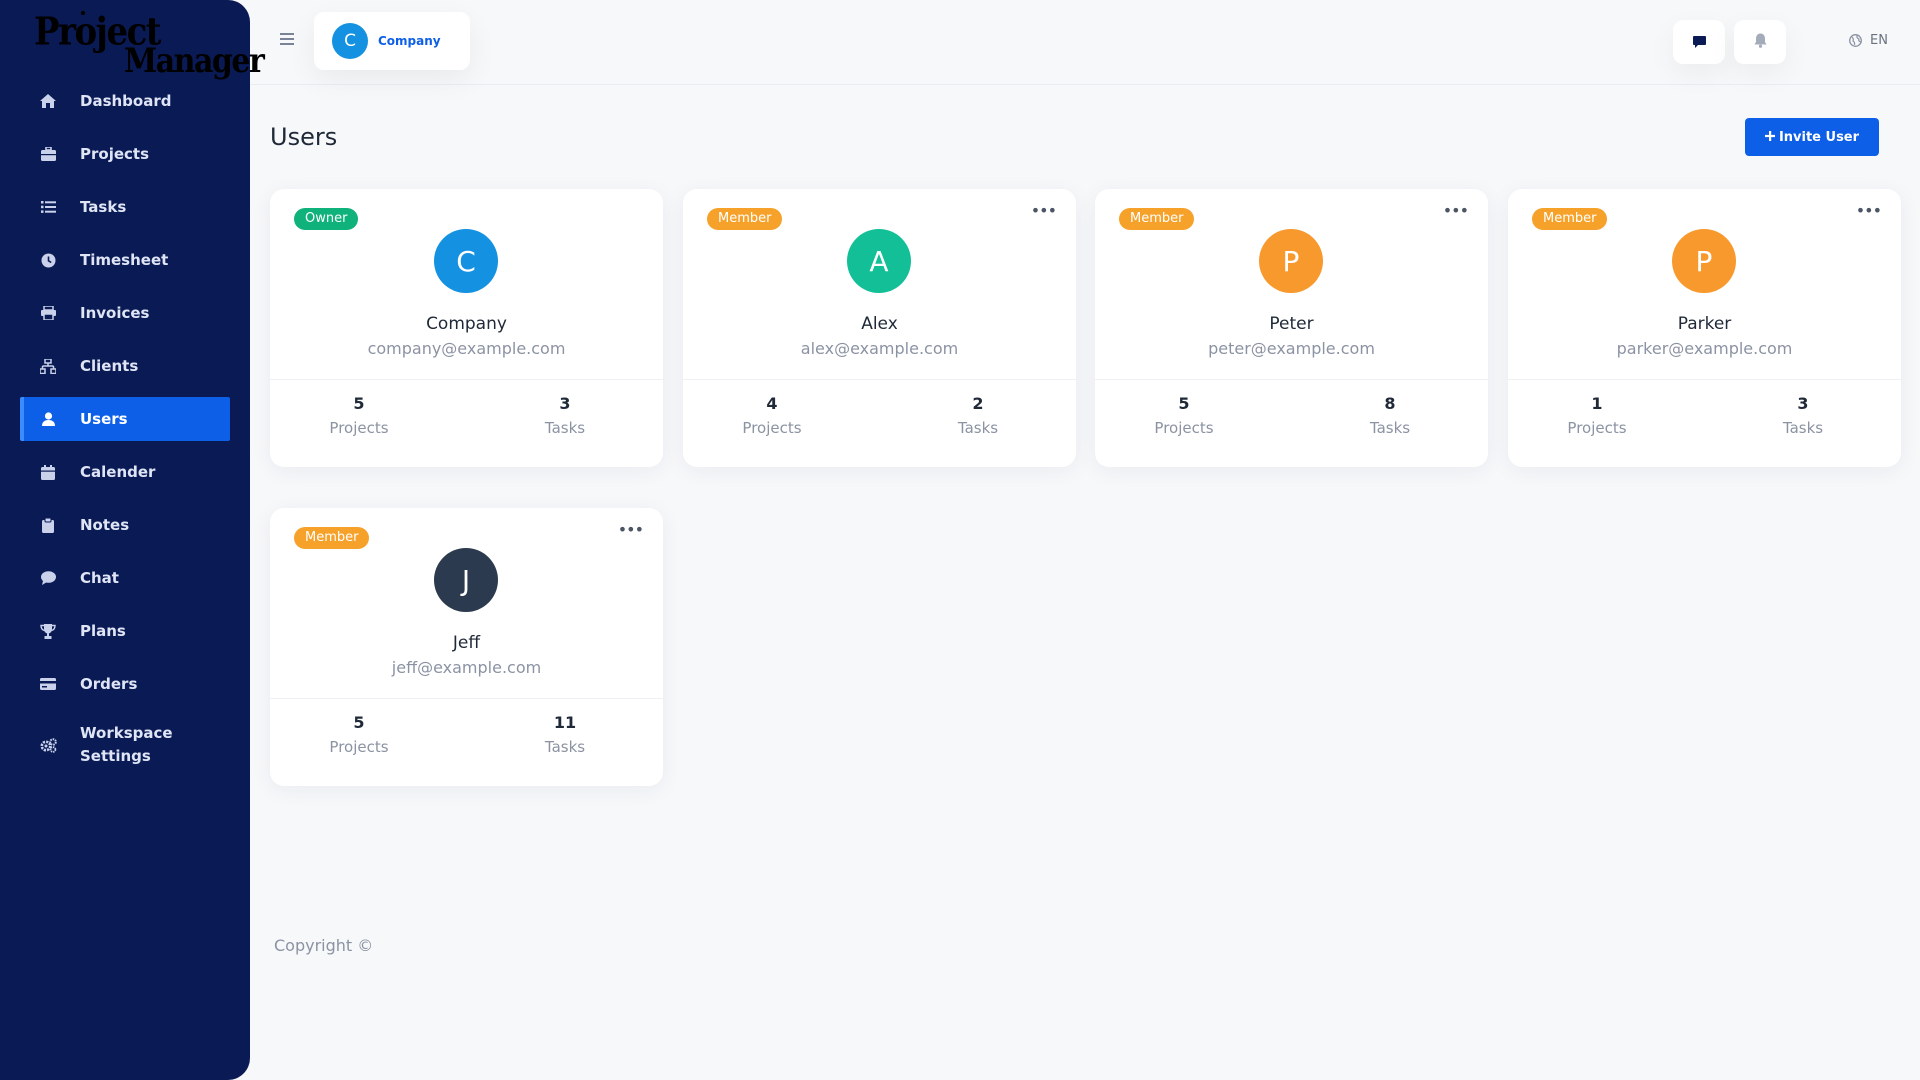 Image resolution: width=1920 pixels, height=1080 pixels. I want to click on projects-stat: 5 Projects, so click(1184, 415).